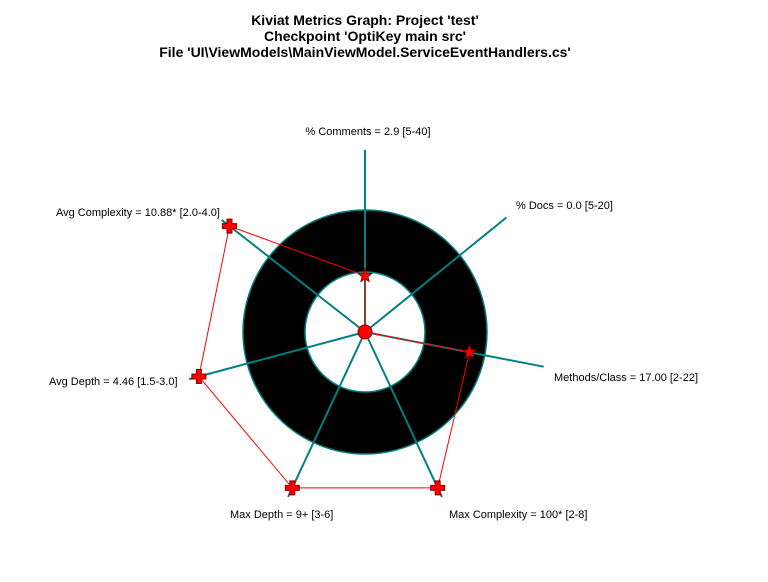 This screenshot has height=582, width=768. I want to click on axis-label-4: Max Complexity = 100* [2-8], so click(518, 515).